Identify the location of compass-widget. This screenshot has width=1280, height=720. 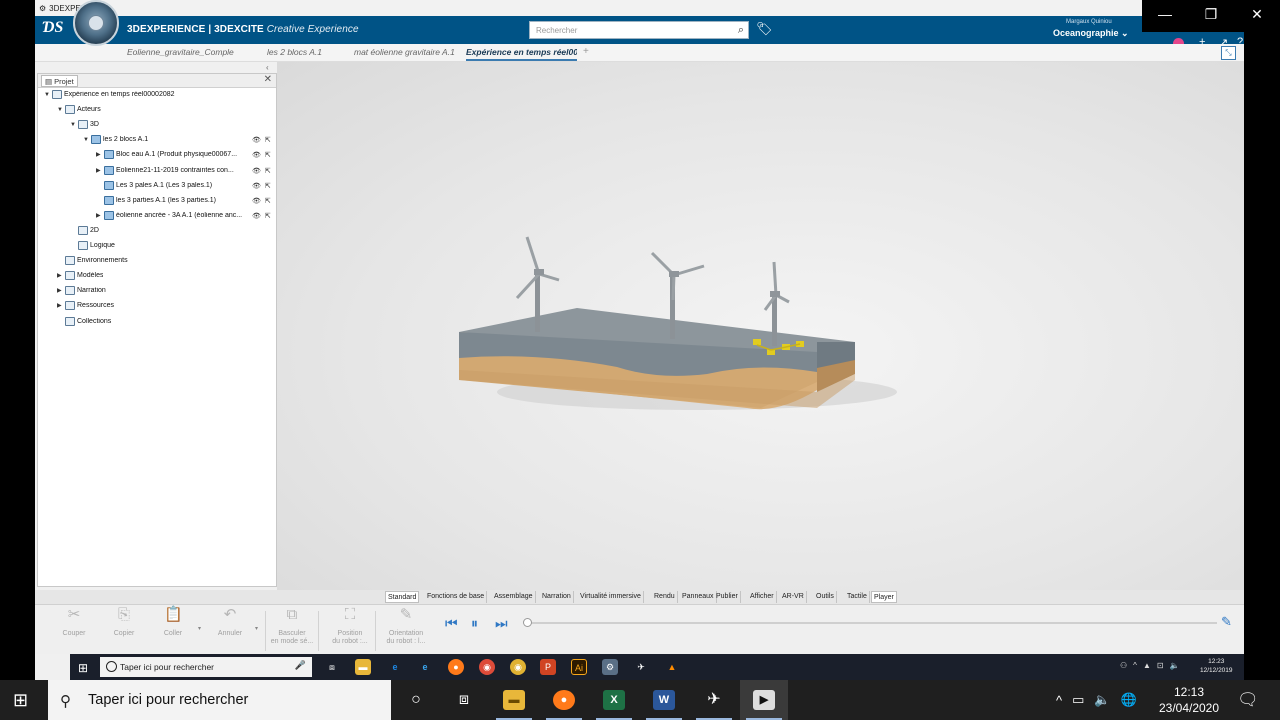
(96, 23).